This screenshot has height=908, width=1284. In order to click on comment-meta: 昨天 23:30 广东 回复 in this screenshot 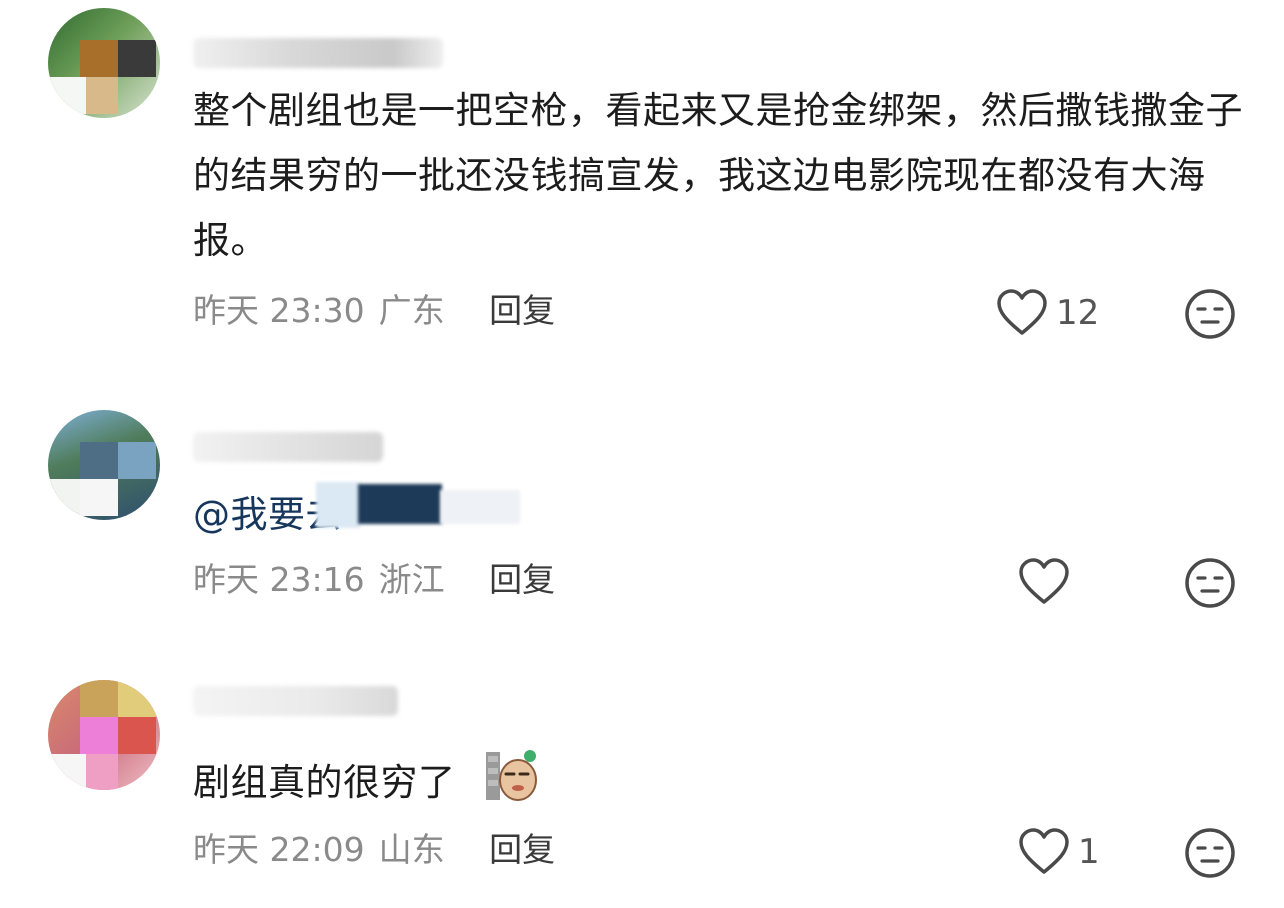, I will do `click(374, 311)`.